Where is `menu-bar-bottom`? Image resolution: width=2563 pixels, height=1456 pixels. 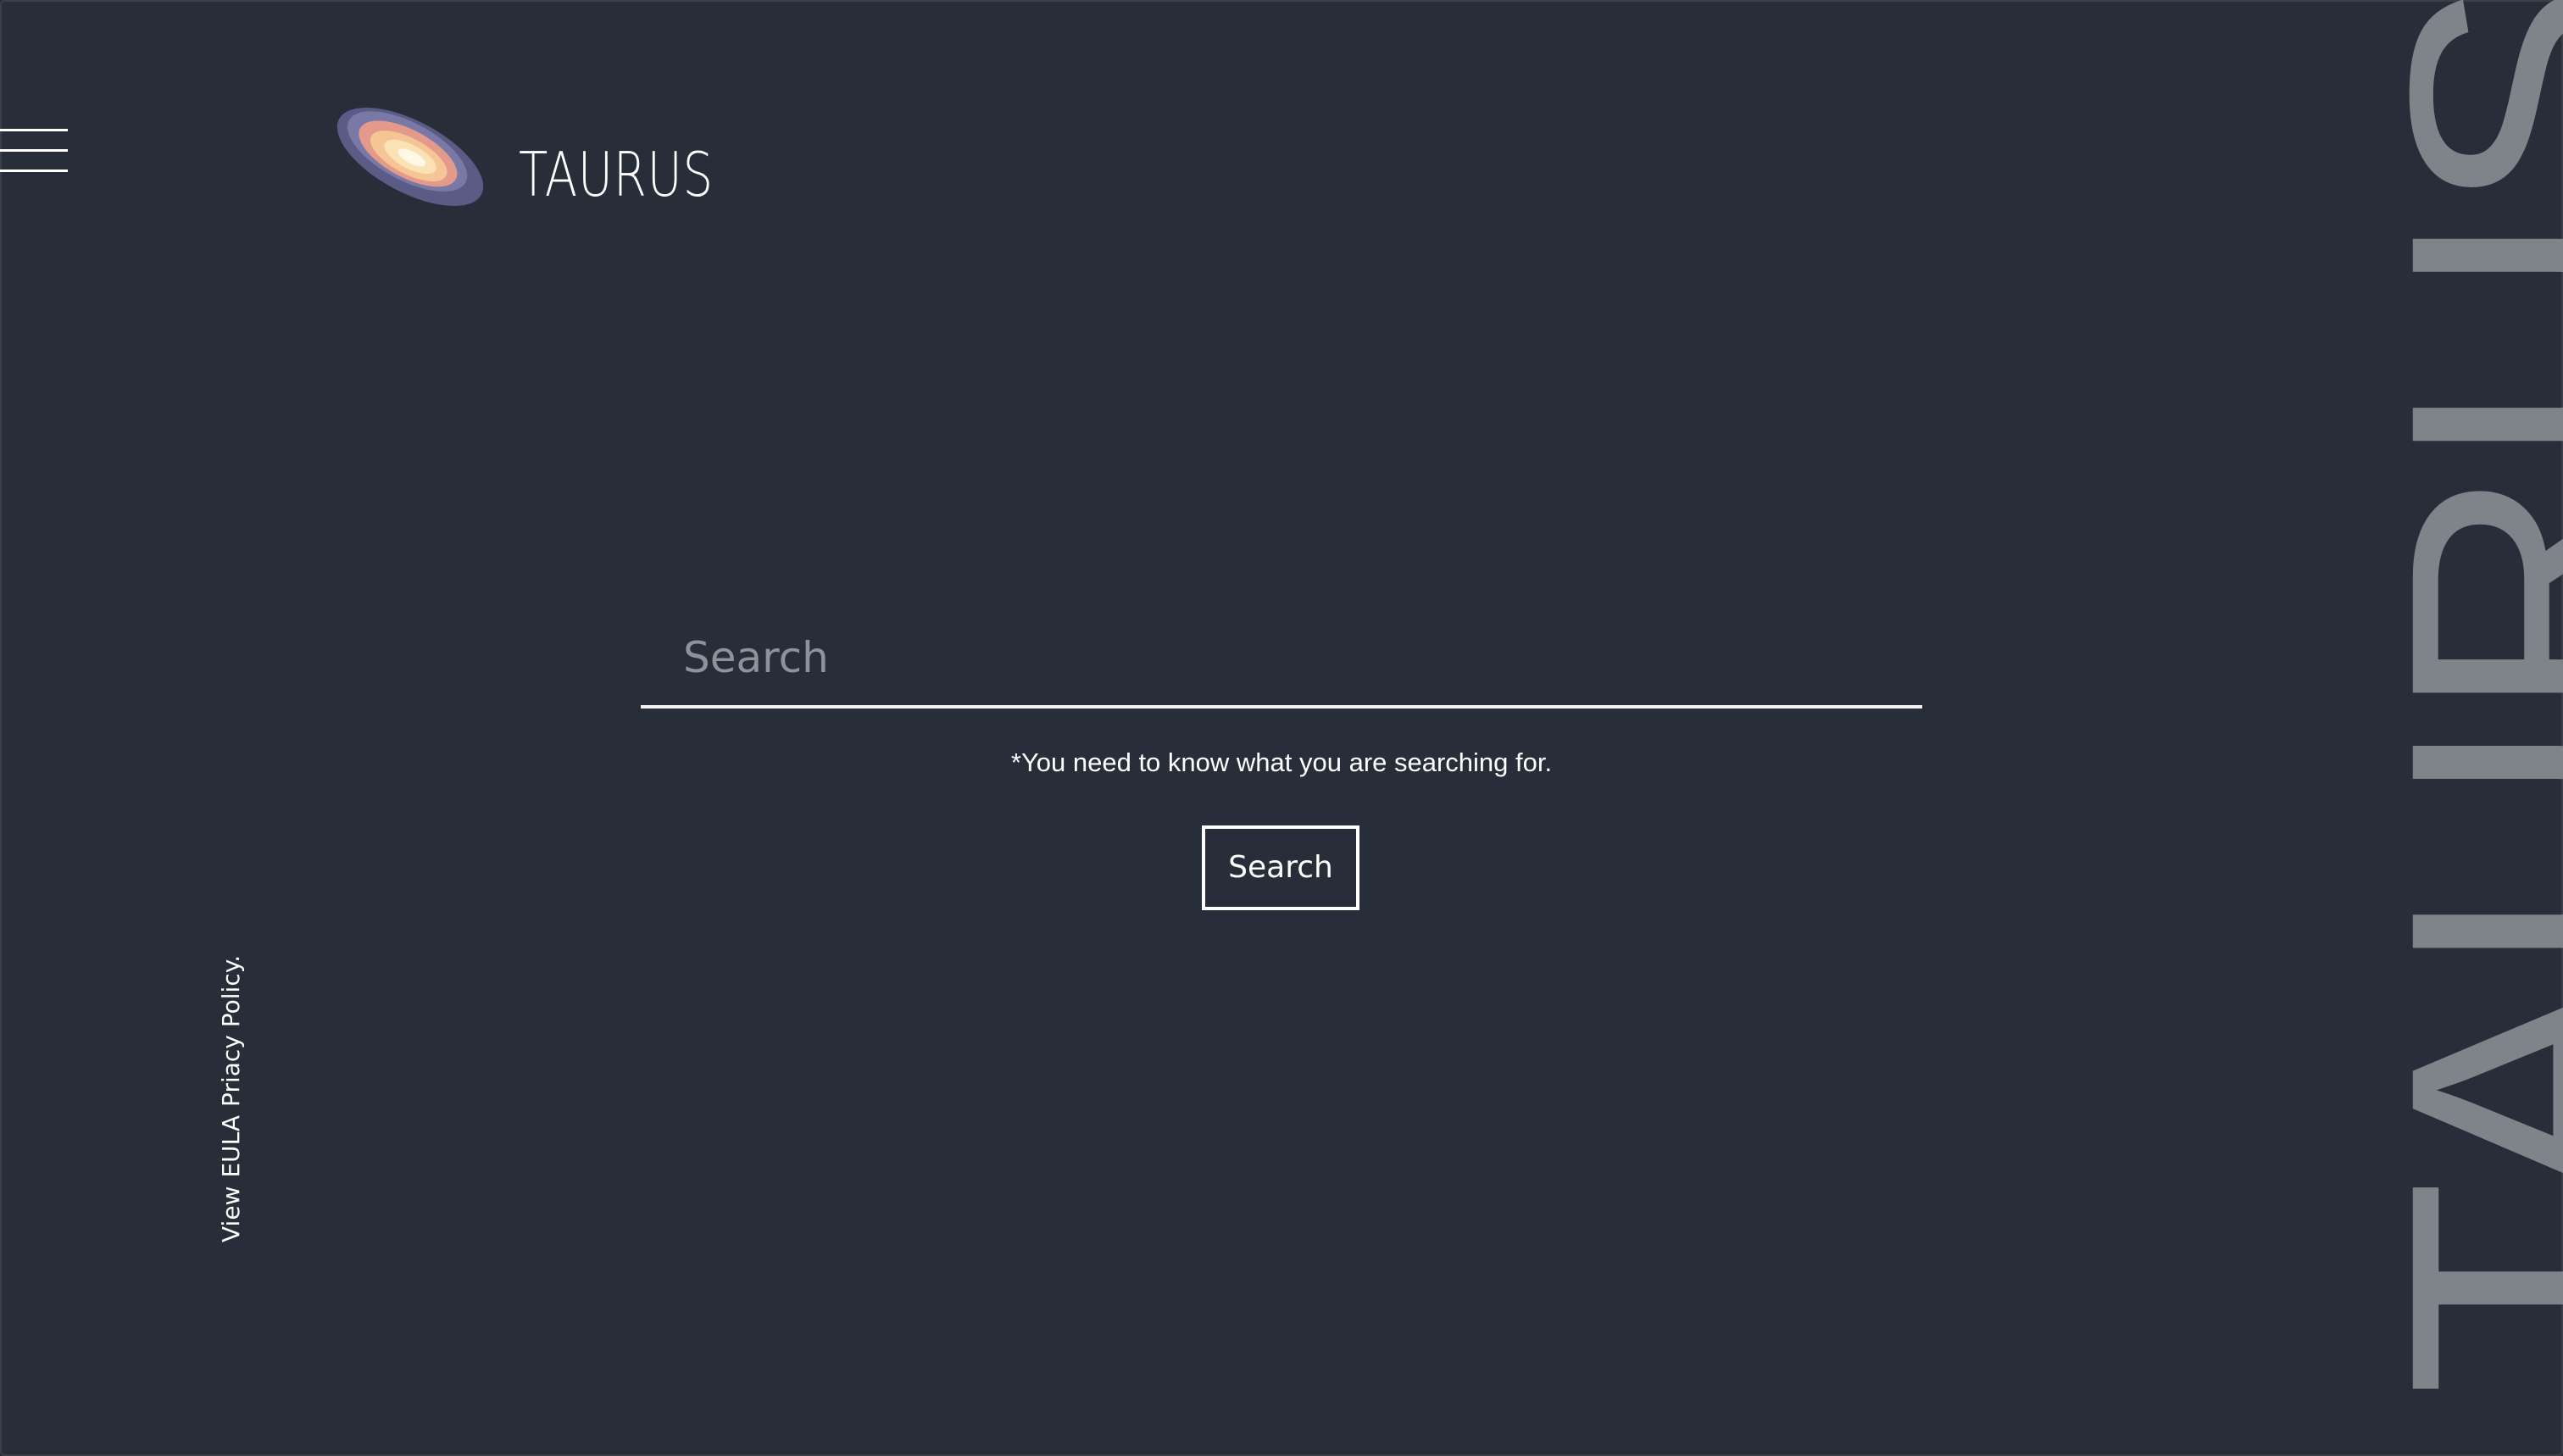
menu-bar-bottom is located at coordinates (34, 171).